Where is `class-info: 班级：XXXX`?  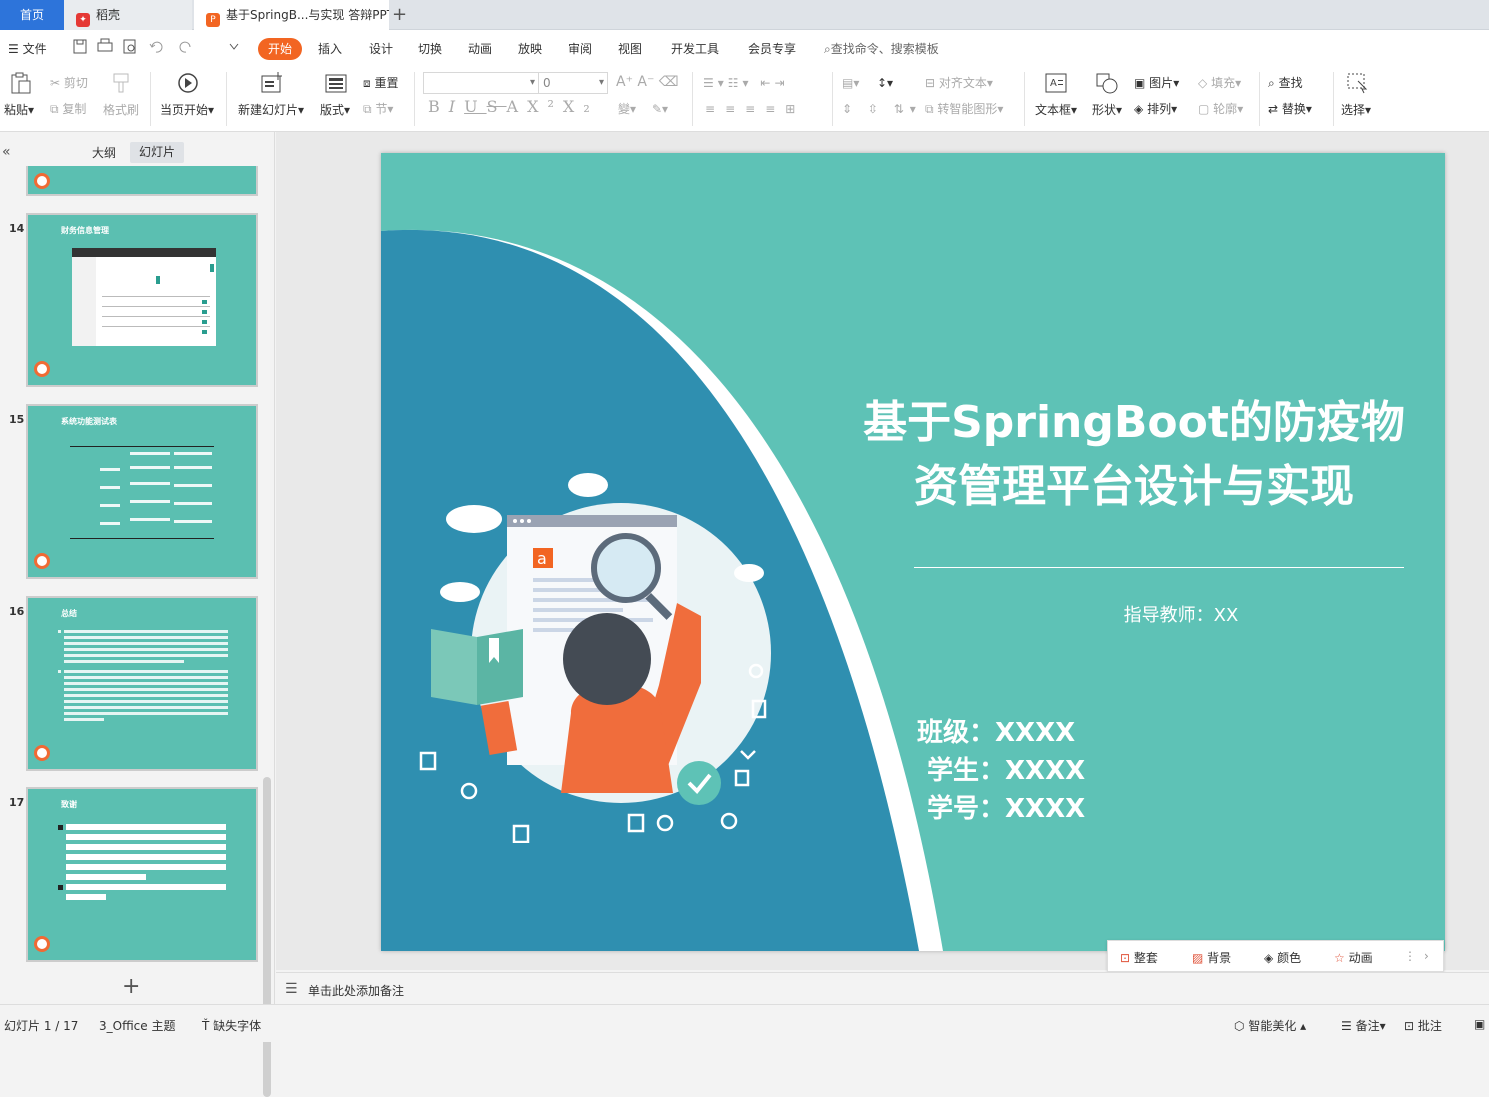 class-info: 班级：XXXX is located at coordinates (996, 730).